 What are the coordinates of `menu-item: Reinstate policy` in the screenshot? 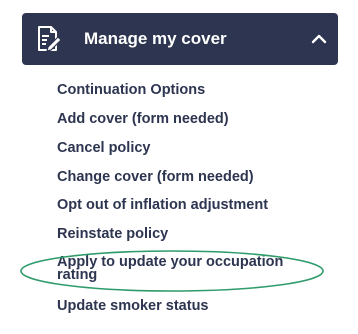 It's located at (112, 234).